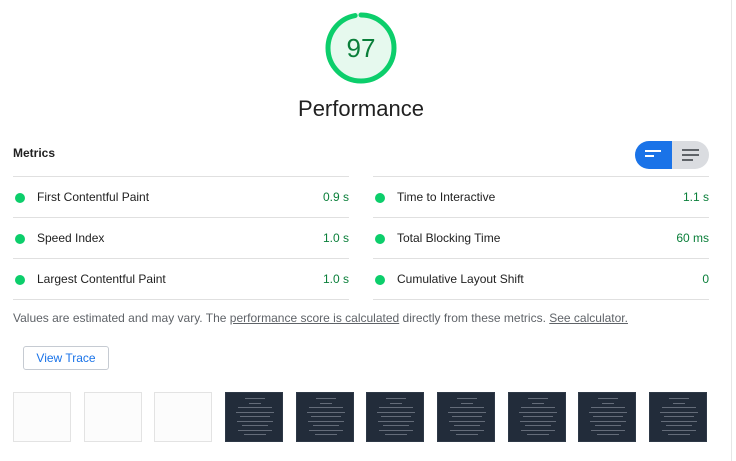 The height and width of the screenshot is (461, 736). I want to click on metric-value: 1.1 s, so click(695, 197).